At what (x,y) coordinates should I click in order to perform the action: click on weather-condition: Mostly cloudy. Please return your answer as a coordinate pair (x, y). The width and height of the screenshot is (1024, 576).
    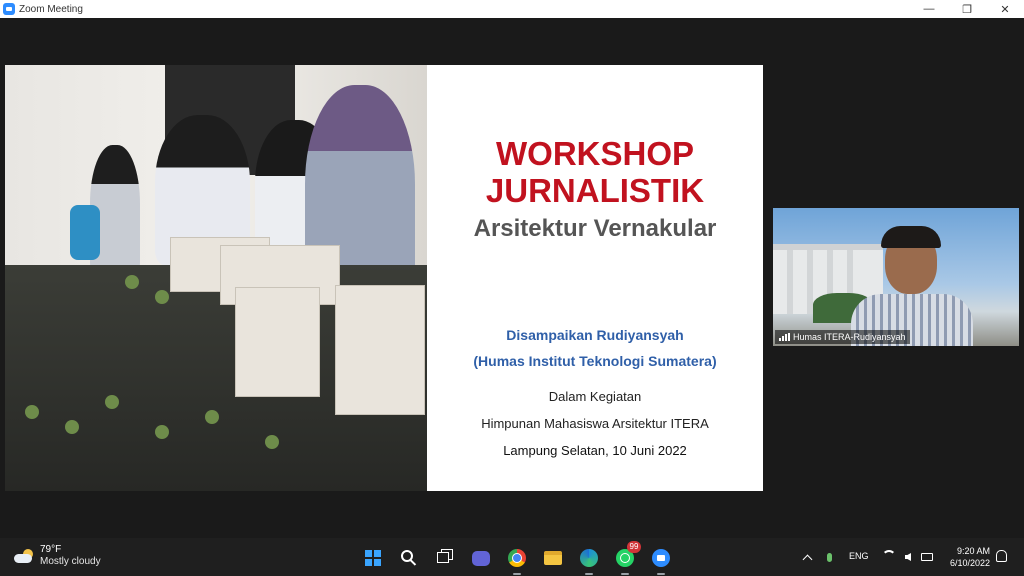
    Looking at the image, I should click on (70, 561).